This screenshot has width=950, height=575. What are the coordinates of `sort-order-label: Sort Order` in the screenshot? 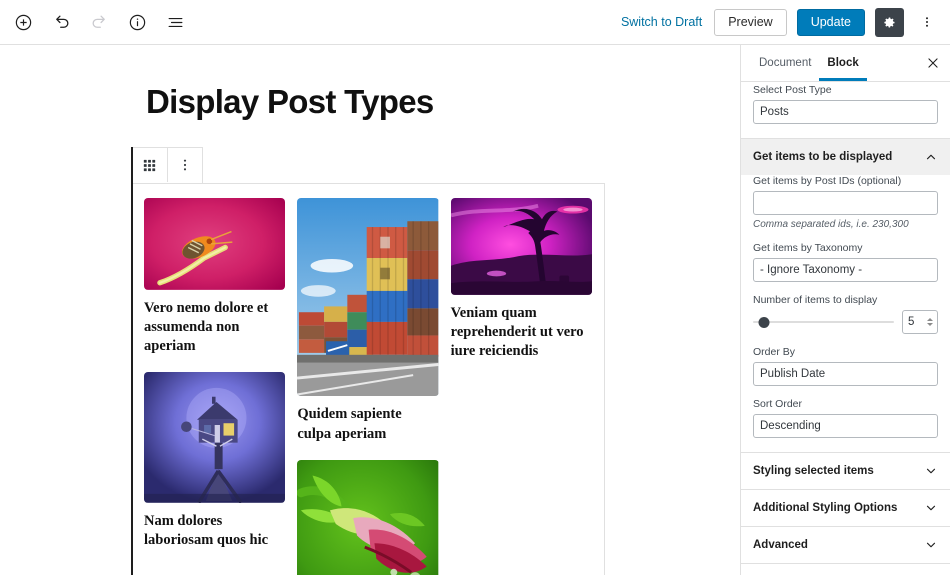 It's located at (778, 404).